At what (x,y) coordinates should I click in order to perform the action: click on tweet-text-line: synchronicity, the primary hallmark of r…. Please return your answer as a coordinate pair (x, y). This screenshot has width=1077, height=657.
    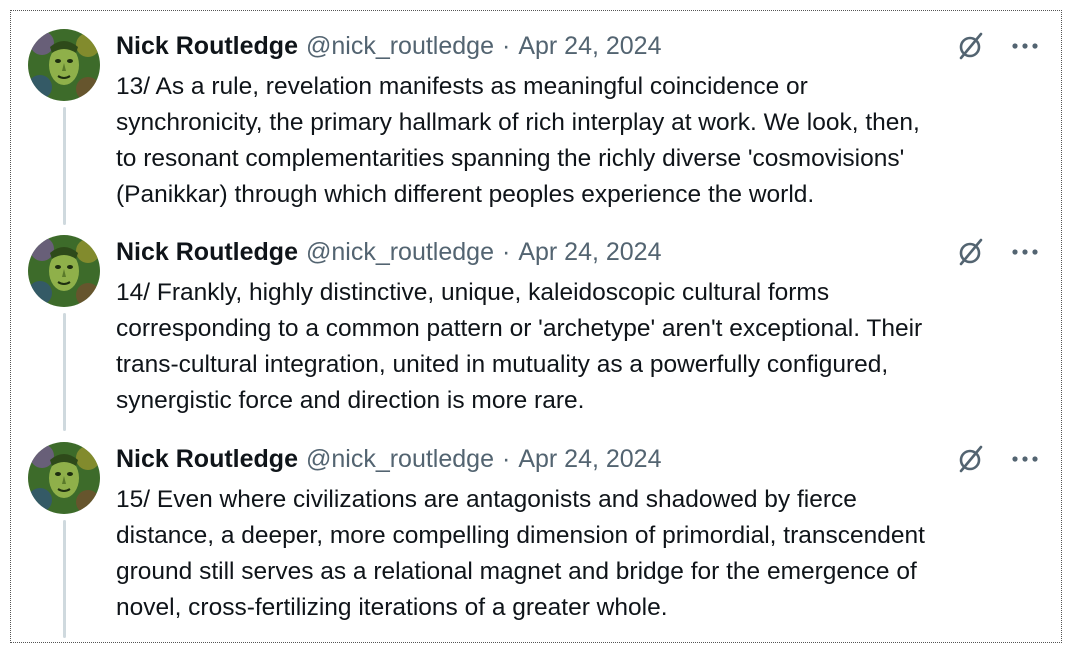
    Looking at the image, I should click on (518, 122).